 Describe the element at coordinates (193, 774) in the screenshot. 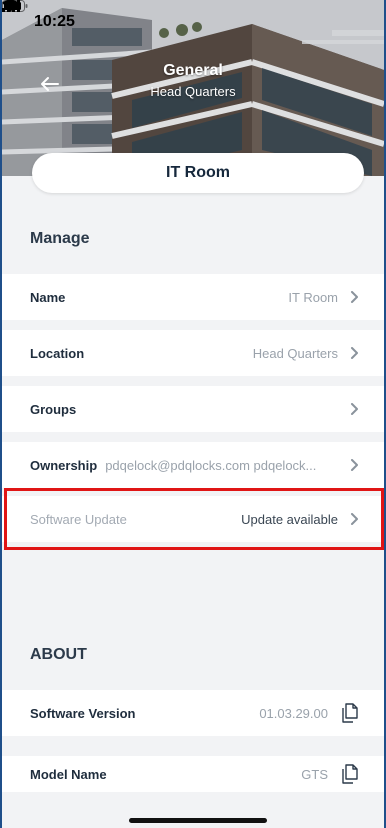

I see `model-name-row: Model Name GTS` at that location.